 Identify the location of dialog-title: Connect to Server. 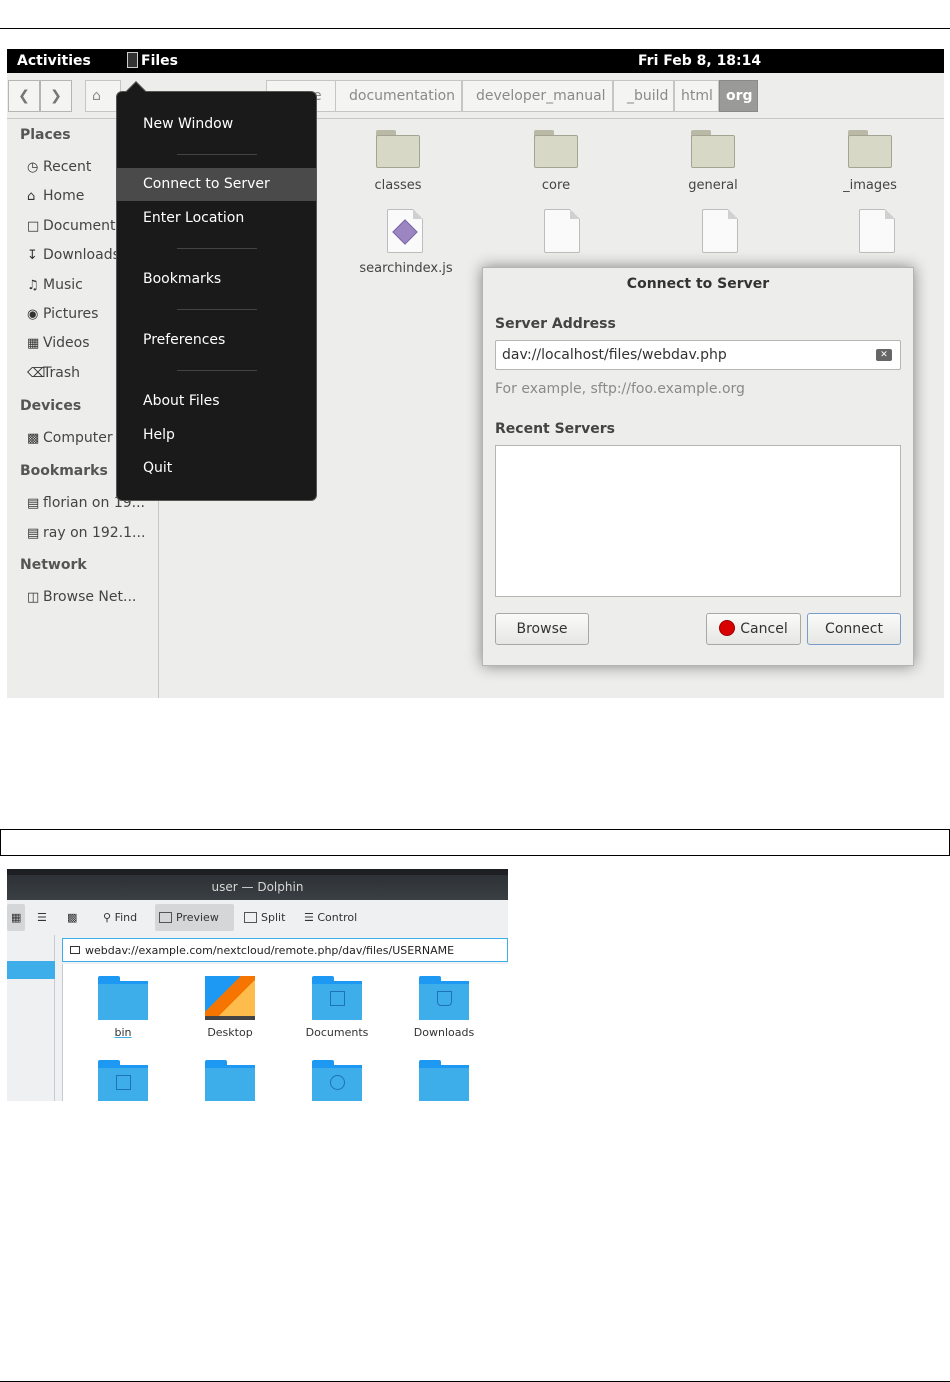
(698, 284).